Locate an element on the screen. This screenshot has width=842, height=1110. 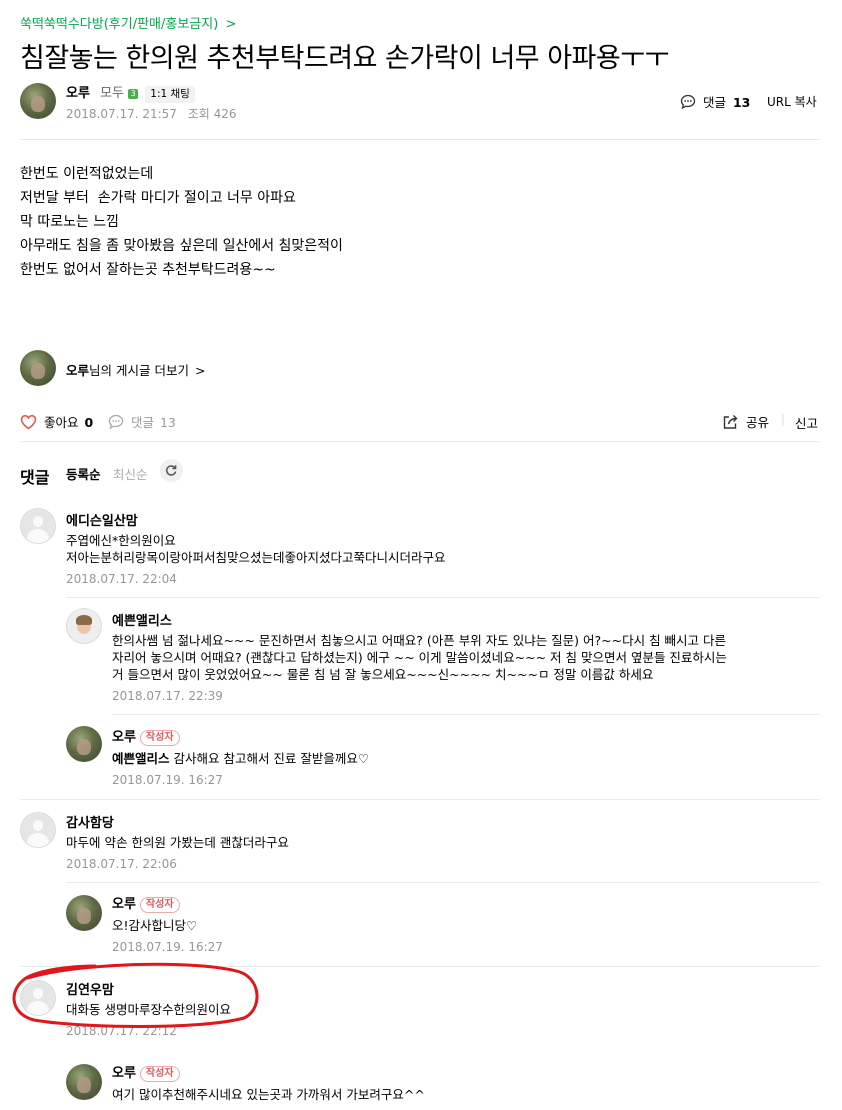
comment-count-value: 13 is located at coordinates (741, 102).